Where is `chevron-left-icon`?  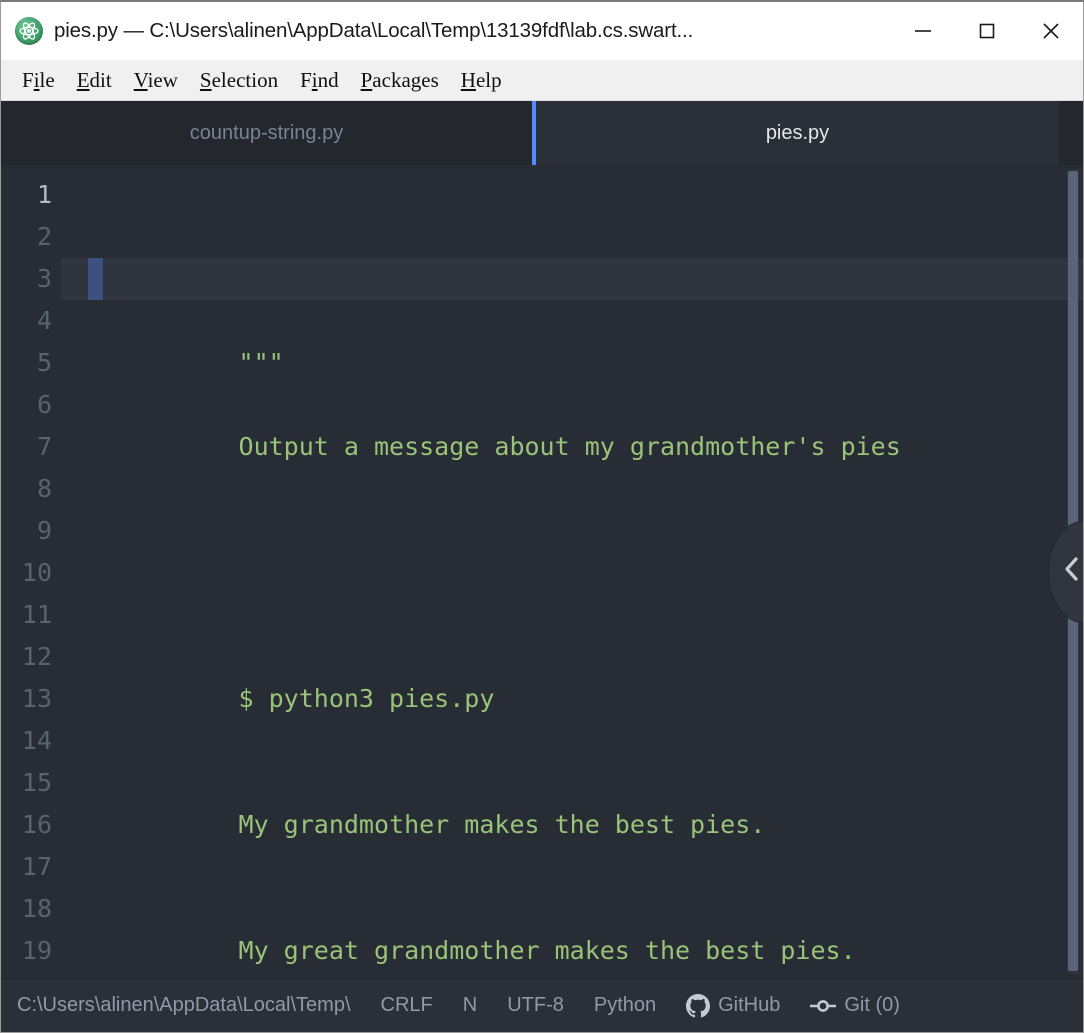
chevron-left-icon is located at coordinates (1072, 571).